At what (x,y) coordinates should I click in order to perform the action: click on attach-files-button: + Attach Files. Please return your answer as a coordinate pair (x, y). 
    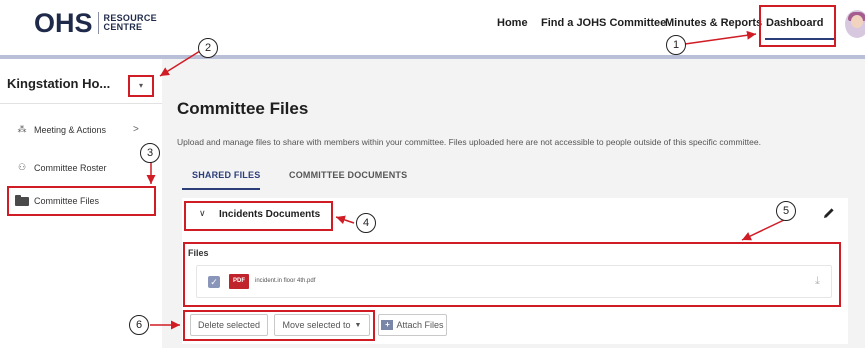
    Looking at the image, I should click on (412, 325).